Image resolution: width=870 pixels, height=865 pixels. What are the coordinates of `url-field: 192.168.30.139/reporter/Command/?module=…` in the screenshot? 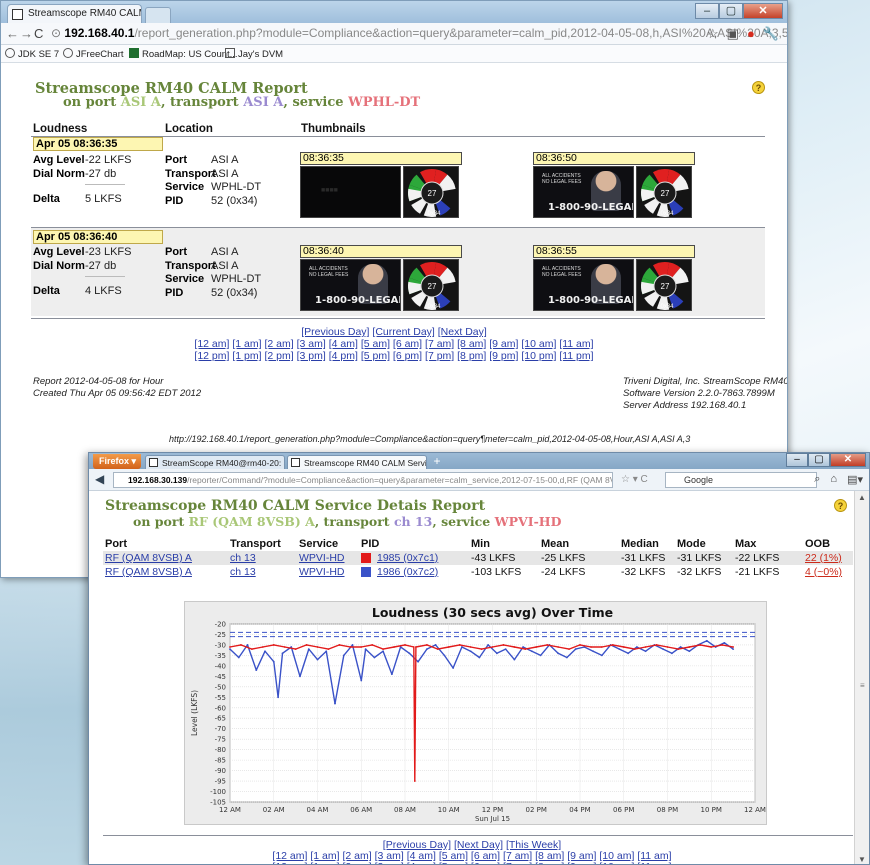 It's located at (363, 480).